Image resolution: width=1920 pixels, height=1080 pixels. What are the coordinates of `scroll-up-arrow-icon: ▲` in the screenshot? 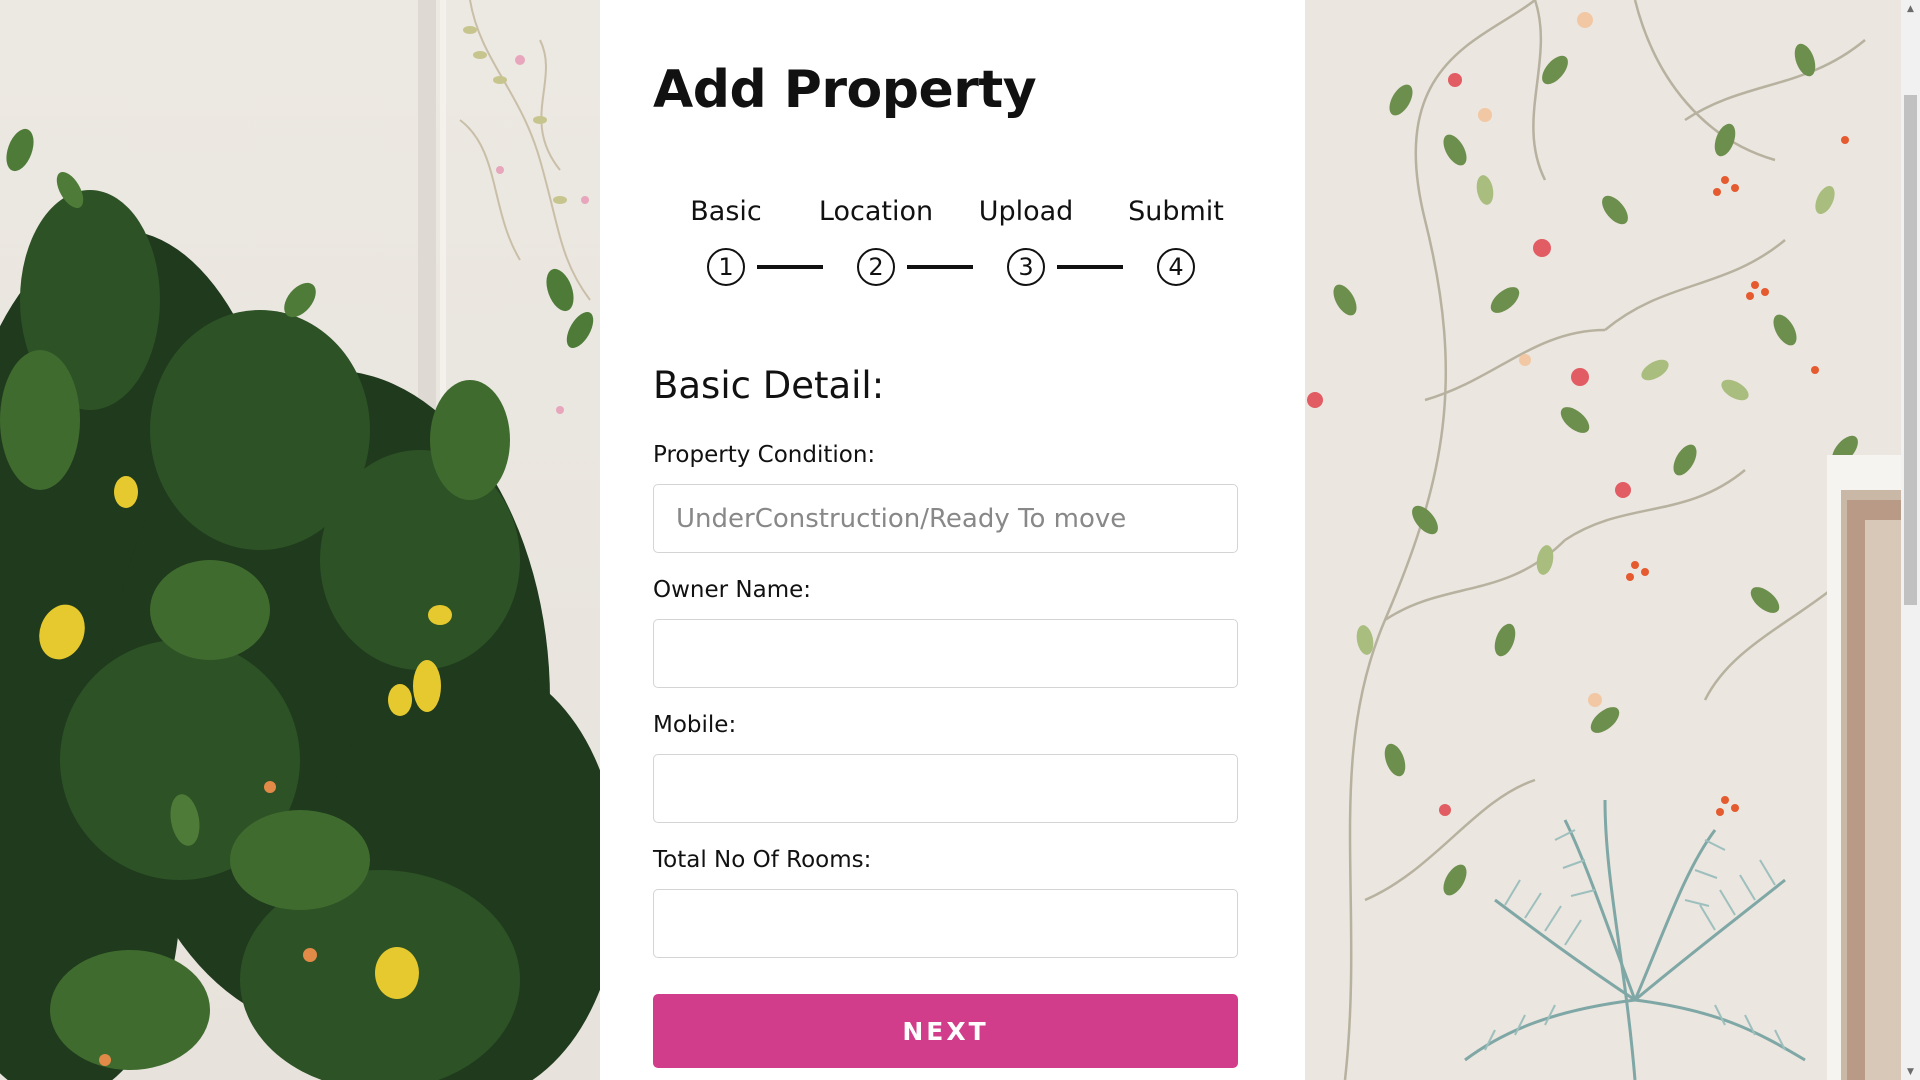 It's located at (1910, 8).